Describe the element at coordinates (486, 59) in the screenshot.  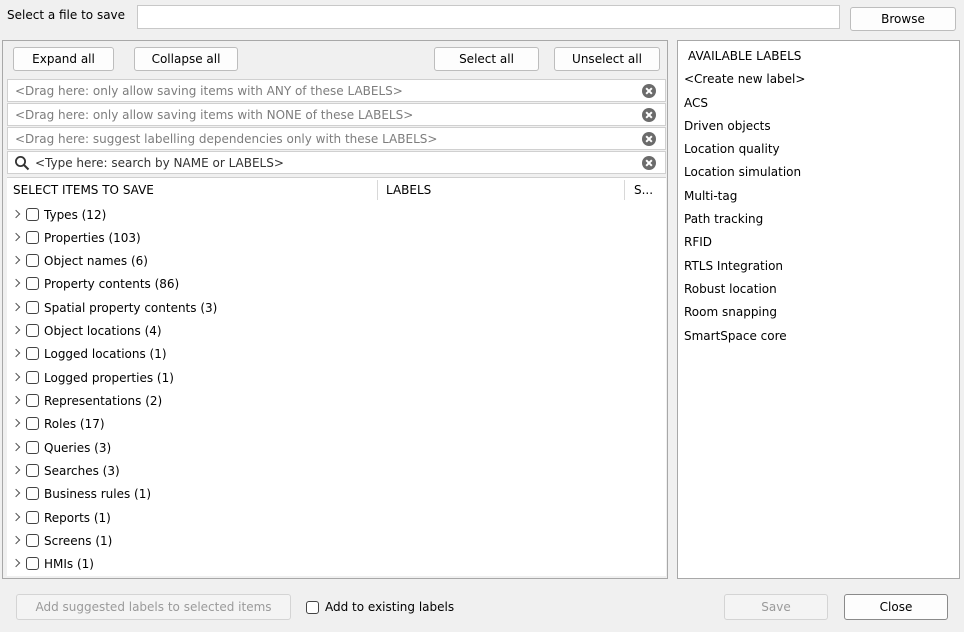
I see `select-all-button: Select all` at that location.